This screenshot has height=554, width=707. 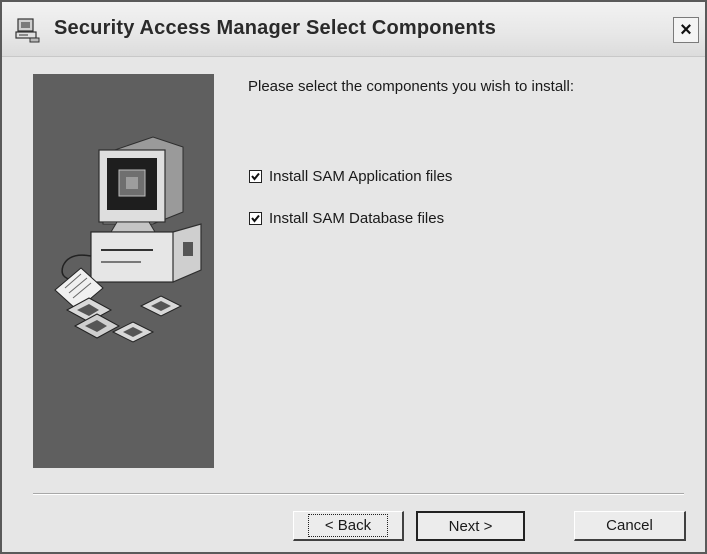 What do you see at coordinates (128, 239) in the screenshot?
I see `computer-with-disks-illustration` at bounding box center [128, 239].